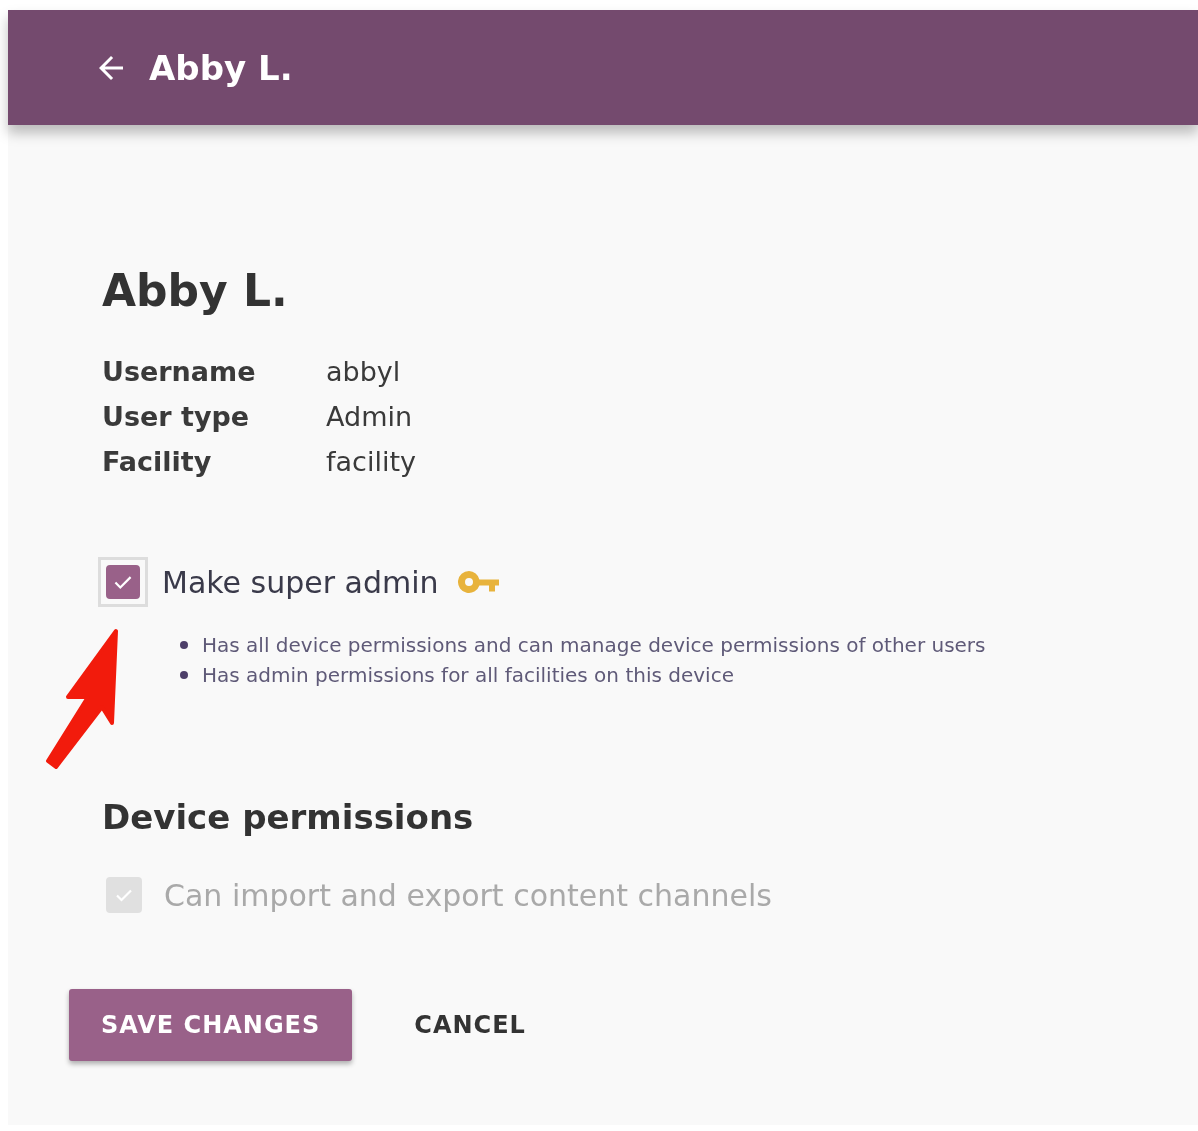 The height and width of the screenshot is (1131, 1198). Describe the element at coordinates (123, 582) in the screenshot. I see `super-admin-checkbox` at that location.